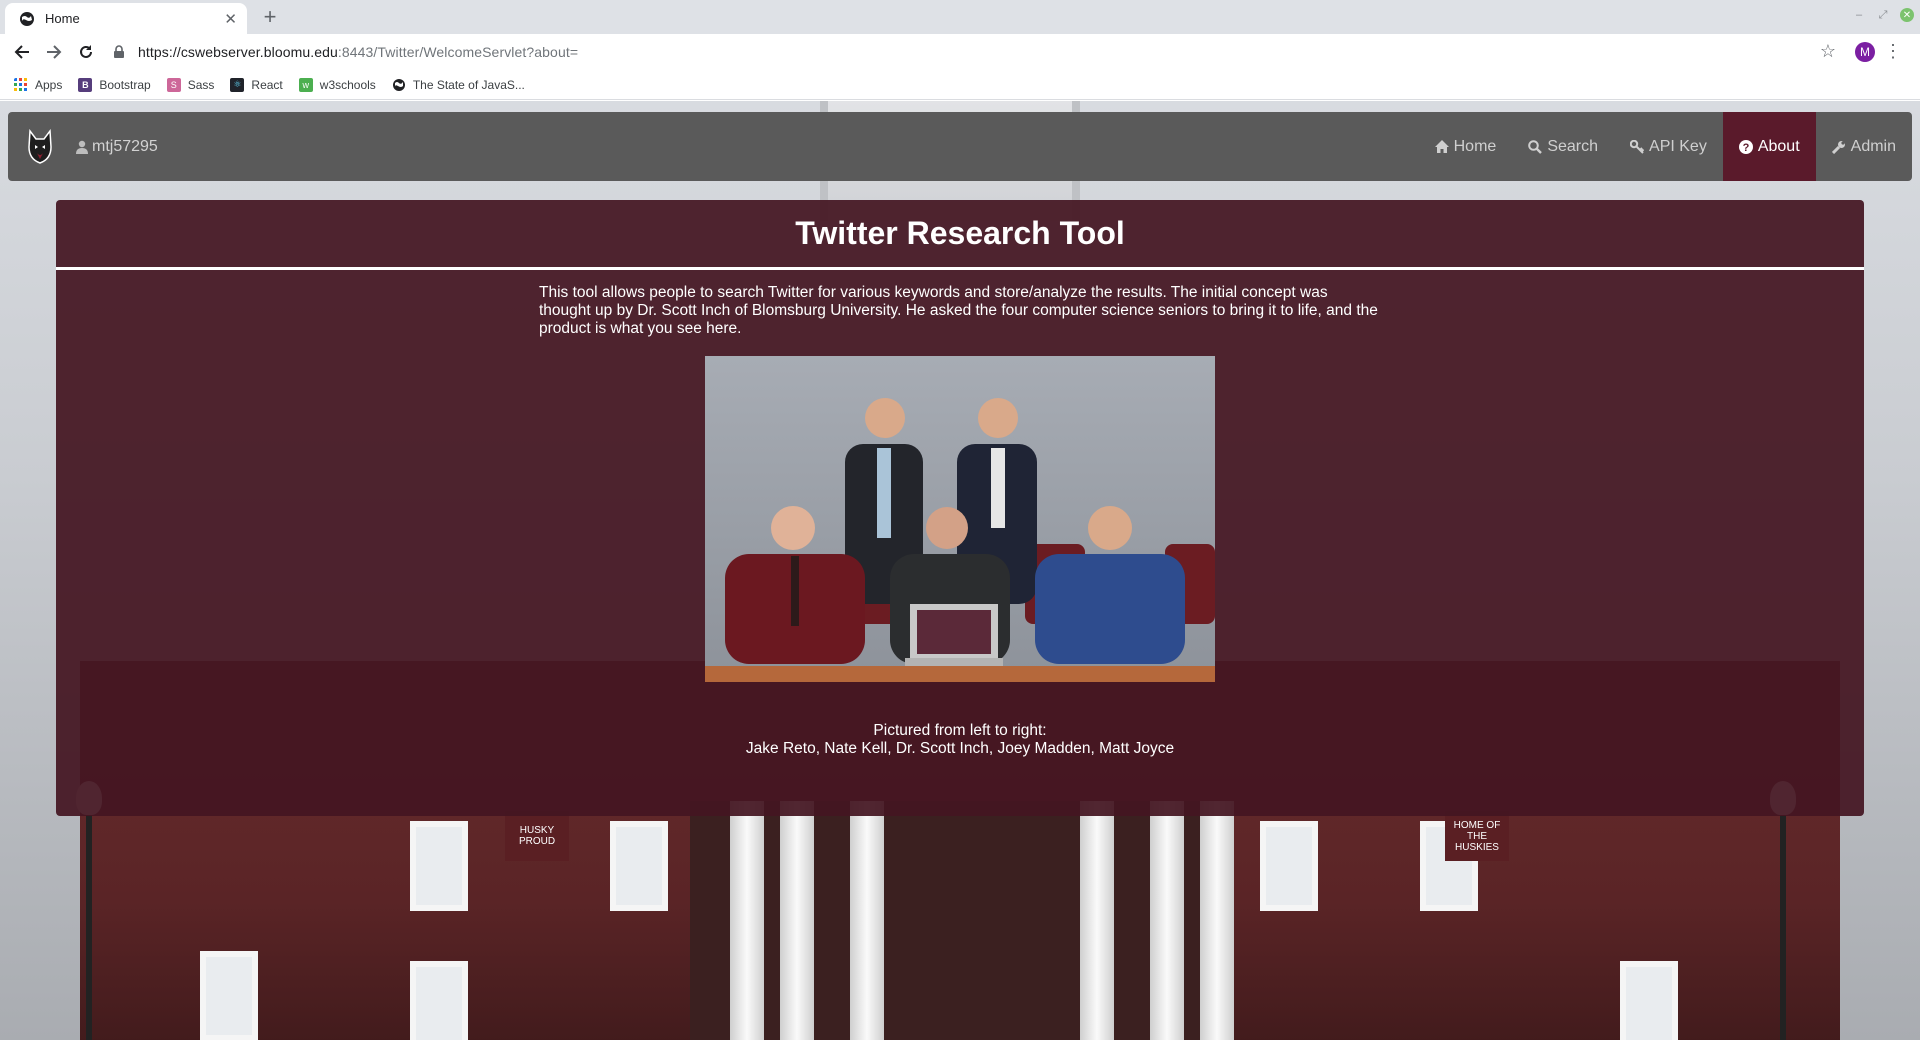 The width and height of the screenshot is (1920, 1040). Describe the element at coordinates (20, 84) in the screenshot. I see `apps-grid-icon` at that location.